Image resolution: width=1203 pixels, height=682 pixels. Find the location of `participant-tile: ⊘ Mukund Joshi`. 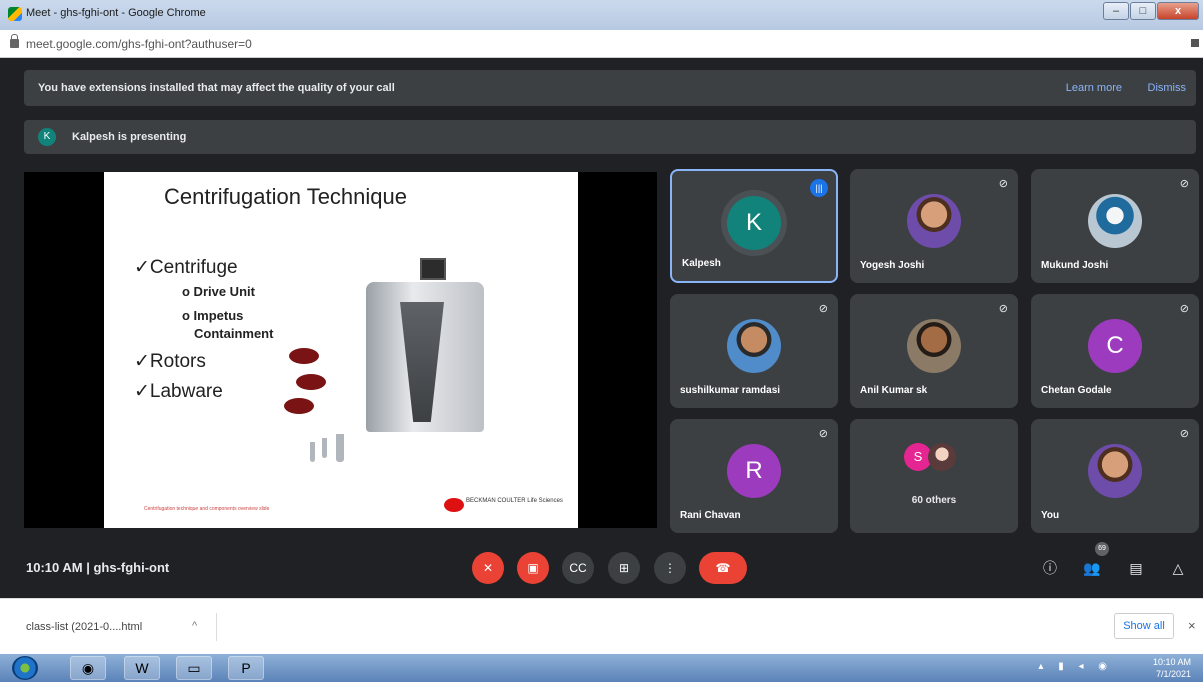

participant-tile: ⊘ Mukund Joshi is located at coordinates (1115, 226).